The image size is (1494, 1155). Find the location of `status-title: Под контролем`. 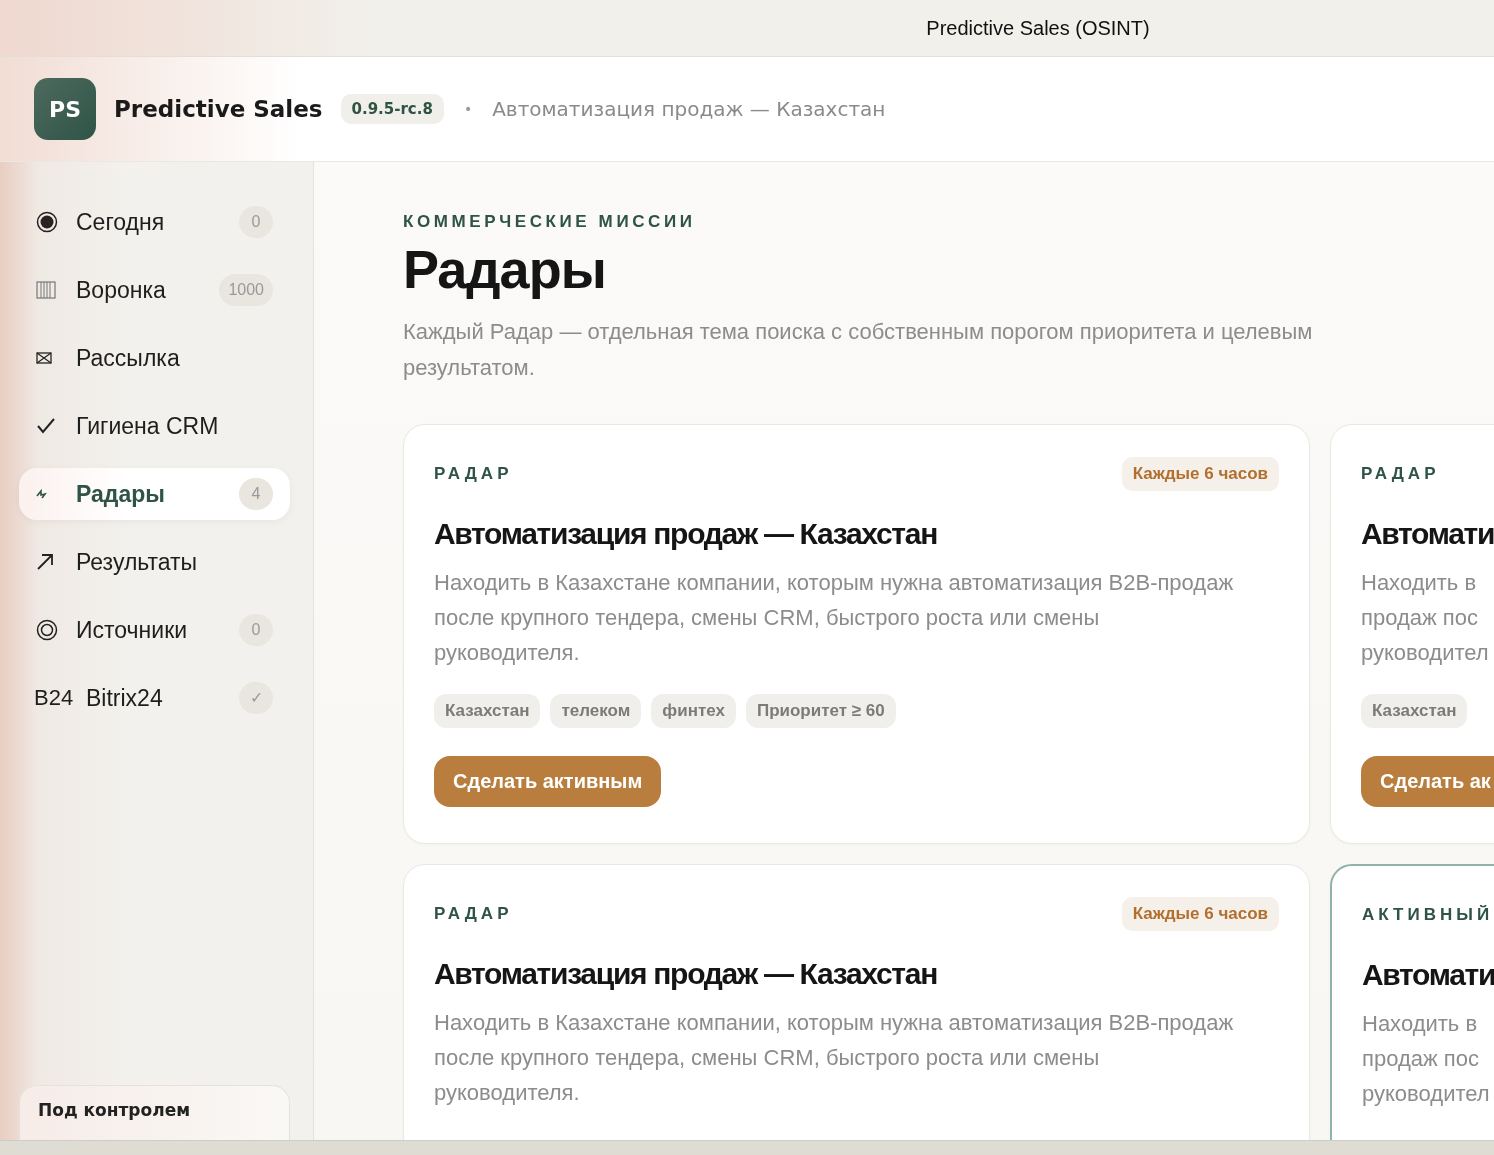

status-title: Под контролем is located at coordinates (114, 1110).